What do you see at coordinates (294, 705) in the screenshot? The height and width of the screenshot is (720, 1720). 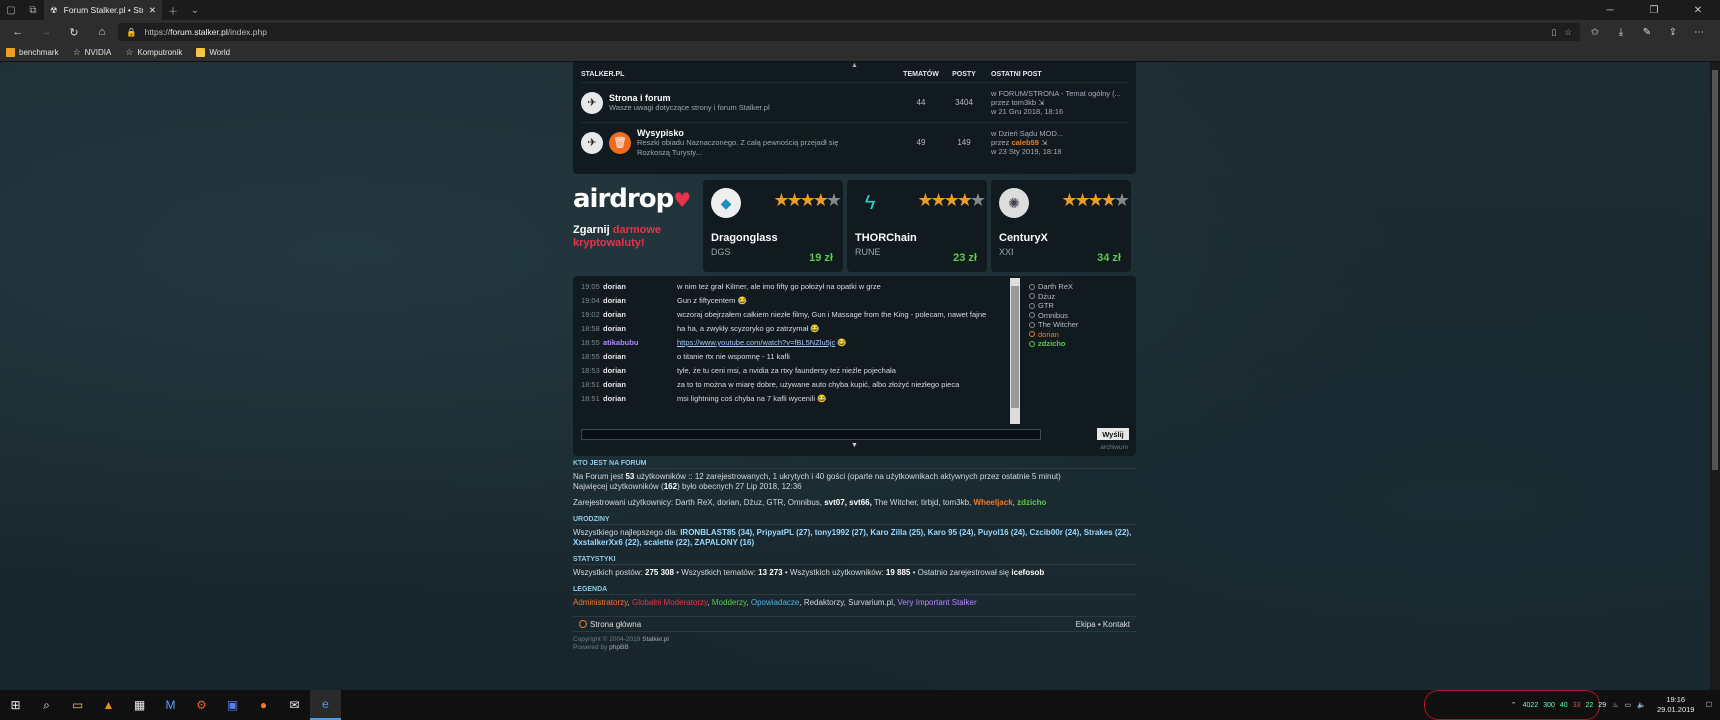 I see `mail-icon: ✉` at bounding box center [294, 705].